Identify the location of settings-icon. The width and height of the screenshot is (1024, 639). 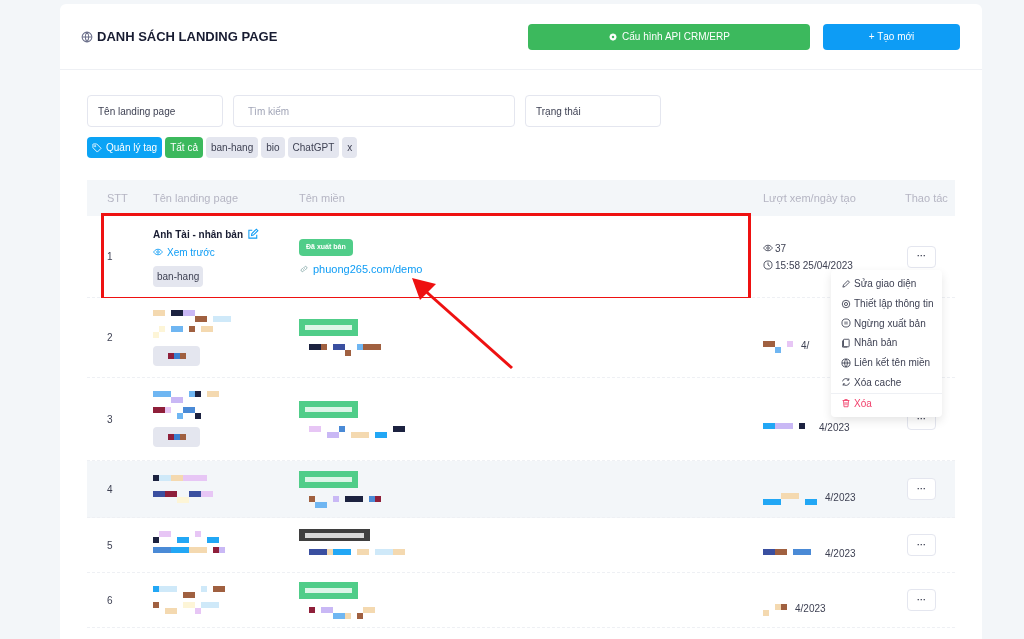
(846, 303).